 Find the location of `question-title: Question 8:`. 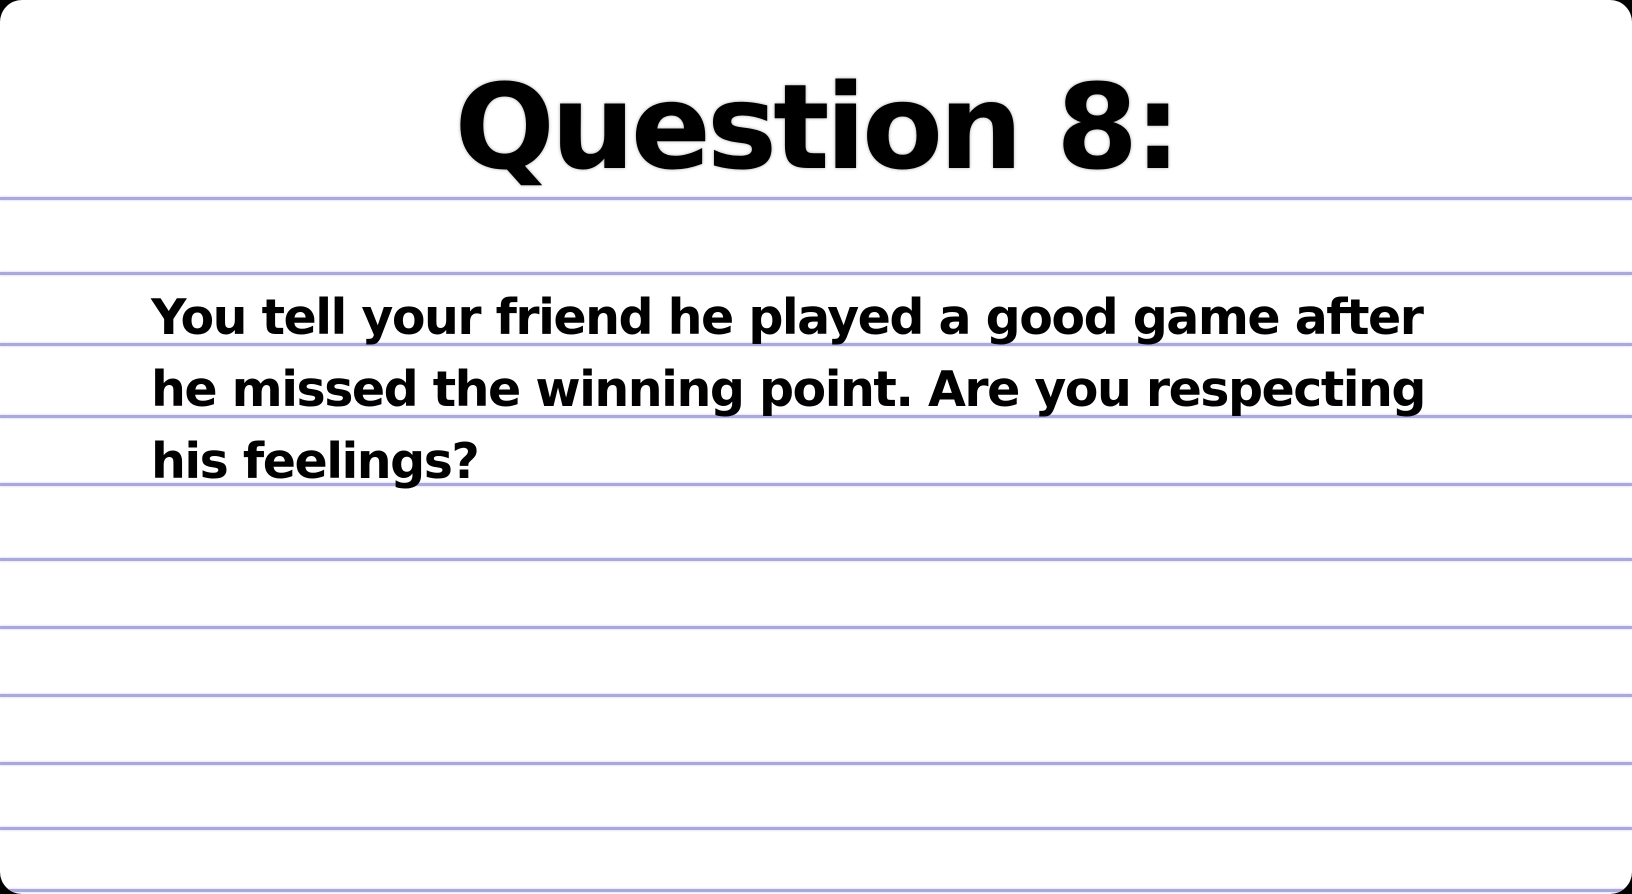

question-title: Question 8: is located at coordinates (818, 127).